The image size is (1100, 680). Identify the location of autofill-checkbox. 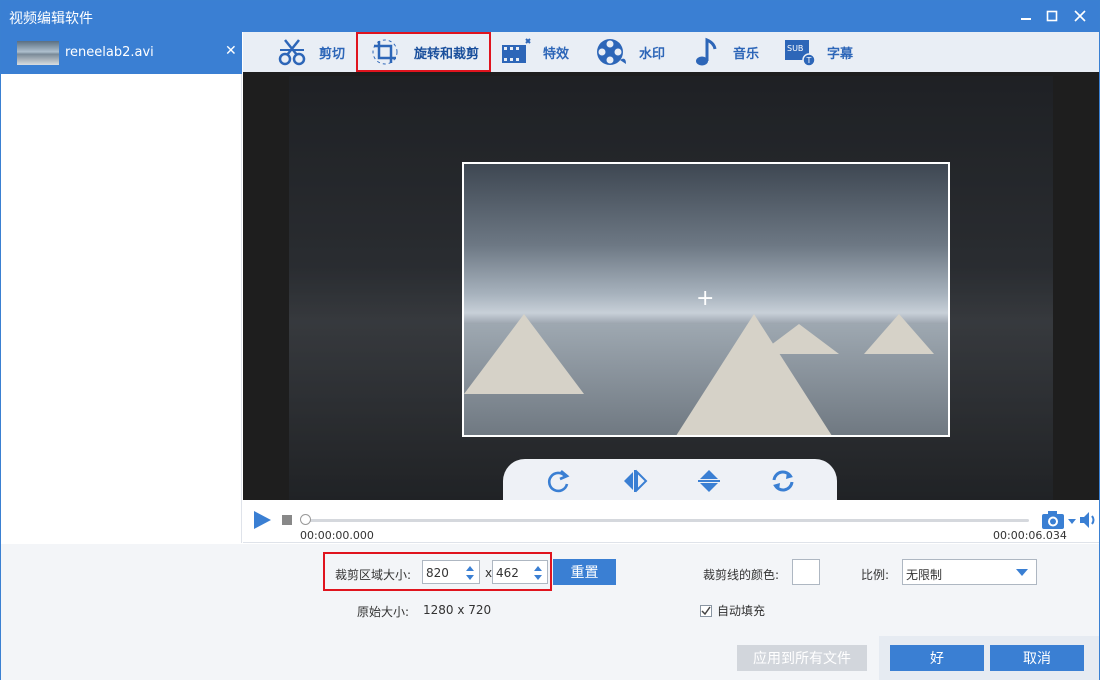
(706, 610).